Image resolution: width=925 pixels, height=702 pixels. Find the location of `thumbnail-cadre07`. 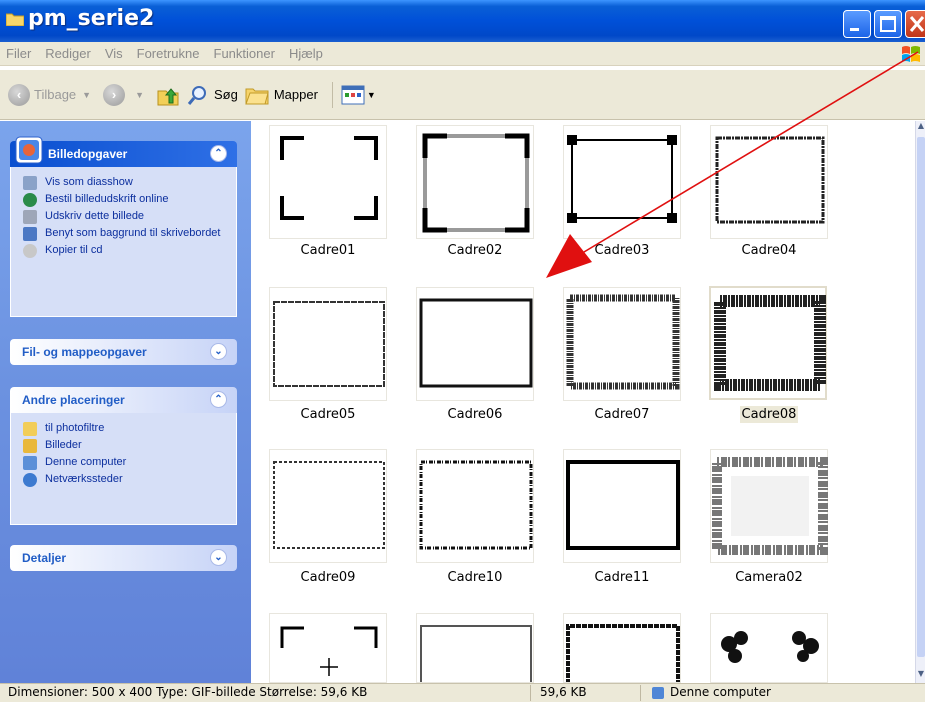

thumbnail-cadre07 is located at coordinates (622, 344).